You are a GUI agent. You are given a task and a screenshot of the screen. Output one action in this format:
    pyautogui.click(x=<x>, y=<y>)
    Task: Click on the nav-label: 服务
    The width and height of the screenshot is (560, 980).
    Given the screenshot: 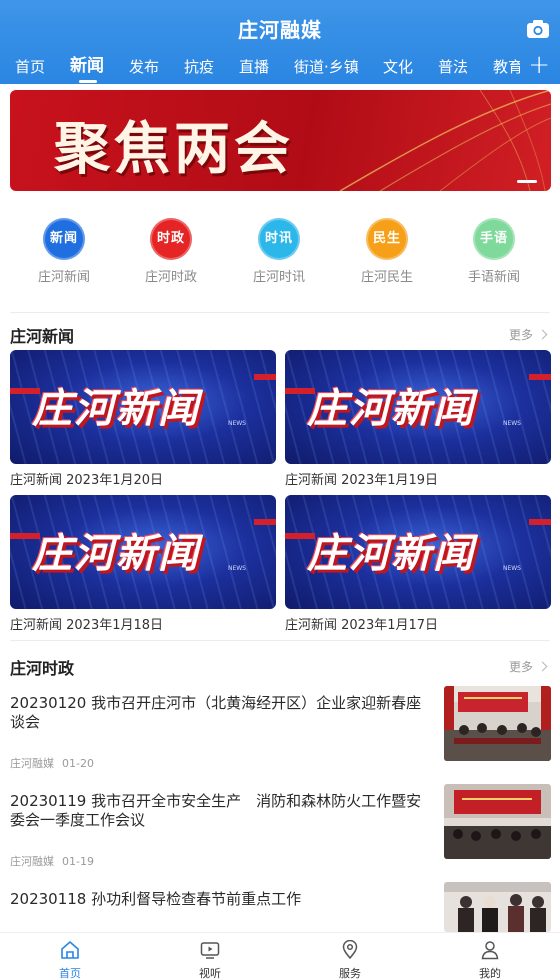 What is the action you would take?
    pyautogui.click(x=350, y=973)
    